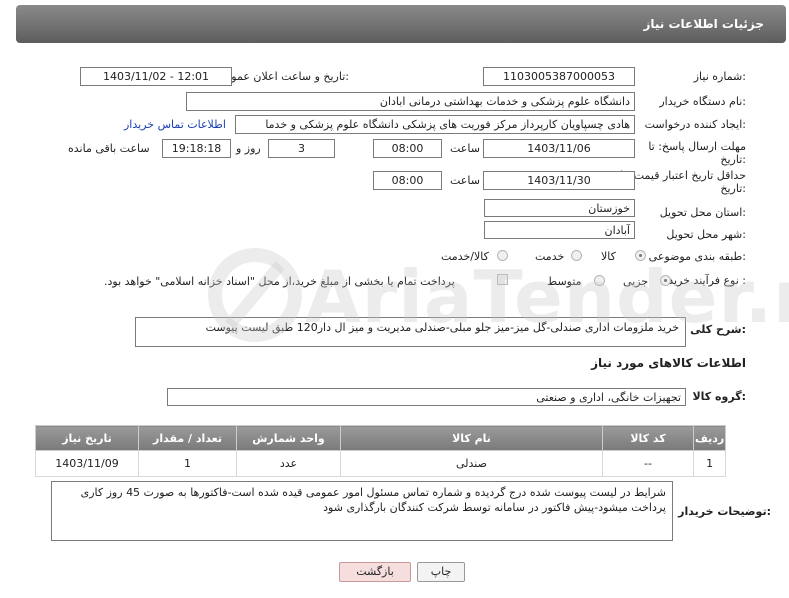  Describe the element at coordinates (702, 212) in the screenshot. I see `province-label: استان محل تحویل:` at that location.